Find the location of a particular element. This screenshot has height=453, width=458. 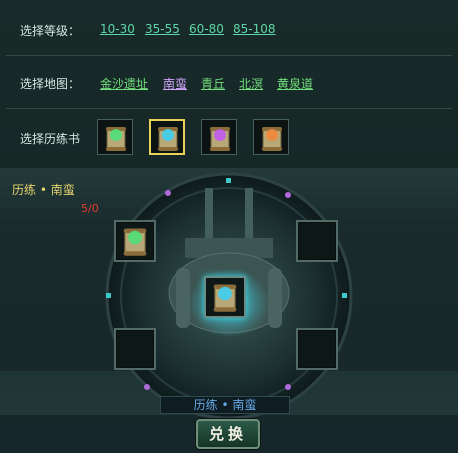

map-option-jinsha: 金沙遗址 is located at coordinates (124, 83).